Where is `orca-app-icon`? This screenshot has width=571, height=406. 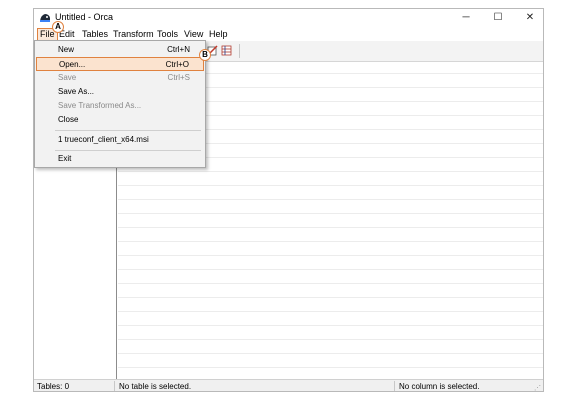 orca-app-icon is located at coordinates (45, 18).